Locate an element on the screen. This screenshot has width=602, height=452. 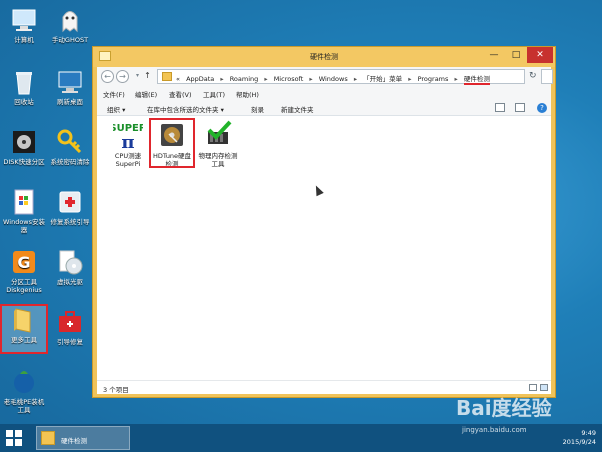
desktop-icon-label: 手动GHOST is located at coordinates (70, 40).